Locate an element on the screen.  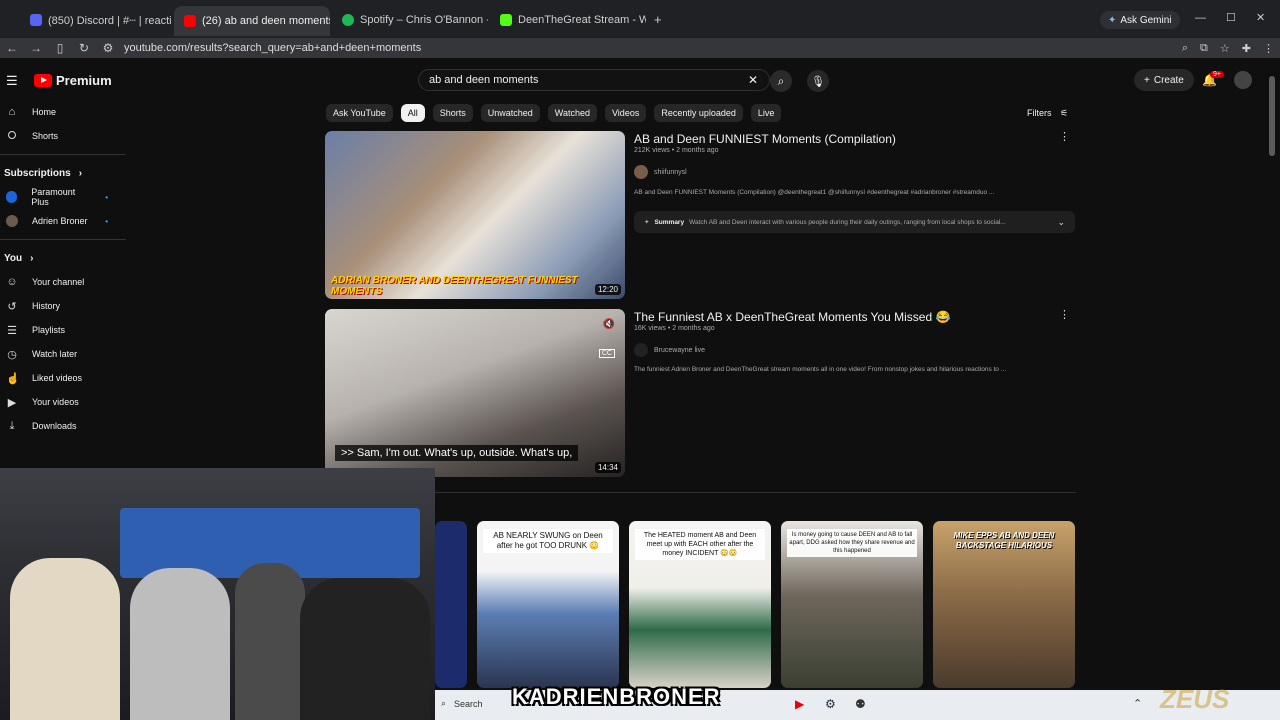
install-icon: ⧉ is located at coordinates (1204, 48).